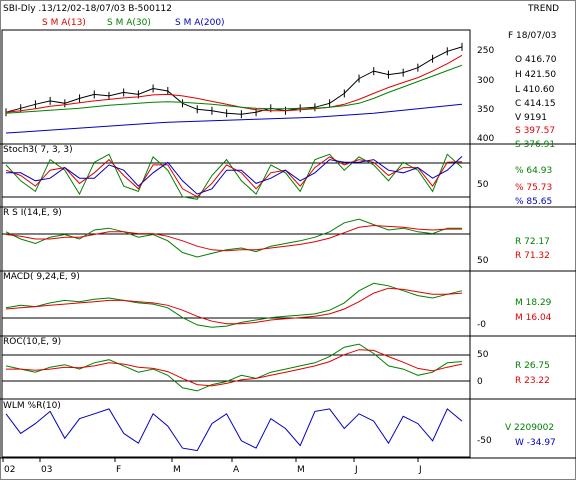  I want to click on stoch-value-1: % 64.93, so click(533, 171).